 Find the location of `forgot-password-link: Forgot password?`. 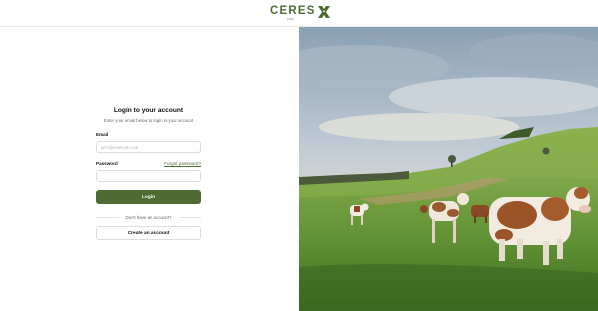

forgot-password-link: Forgot password? is located at coordinates (182, 163).